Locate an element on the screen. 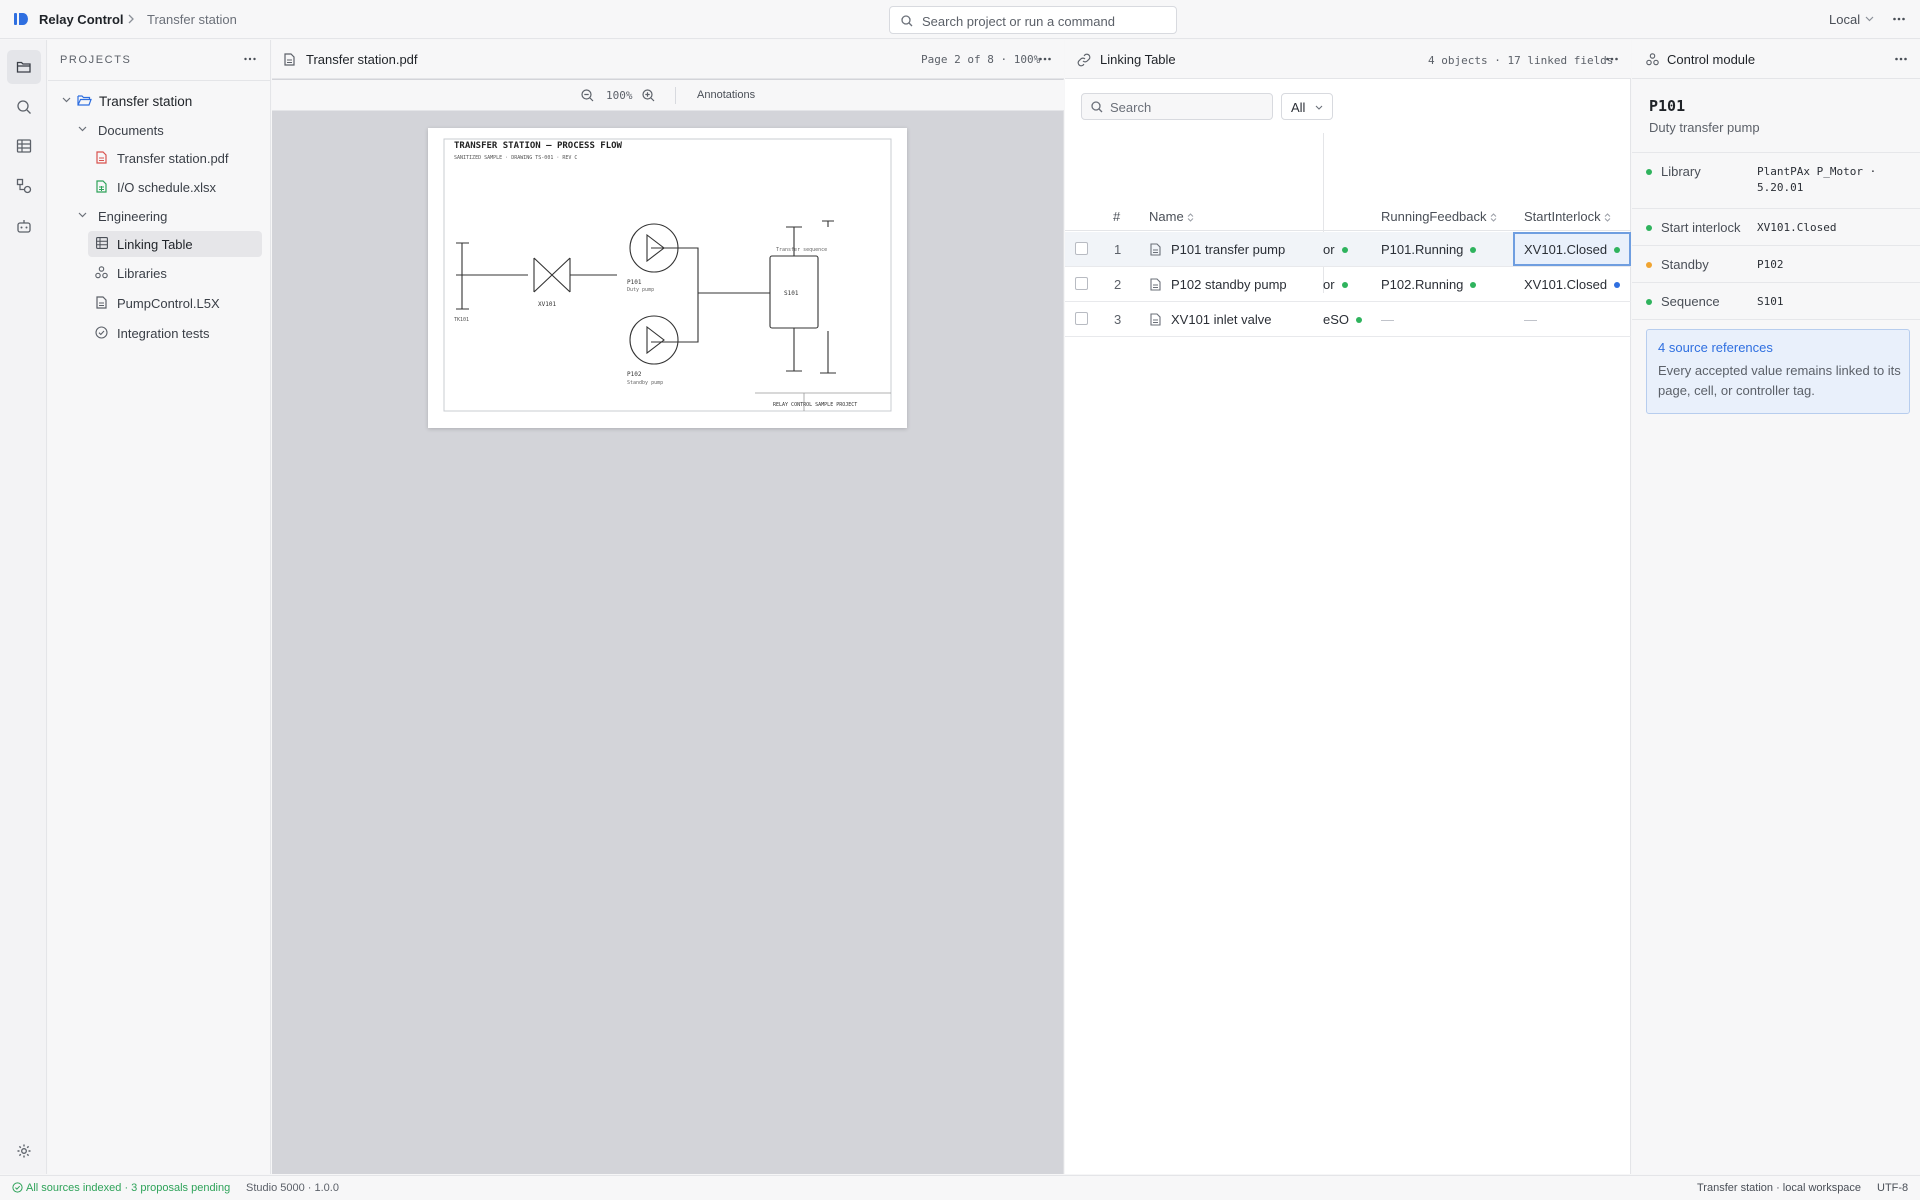 The image size is (1920, 1200). table-search-input: Search is located at coordinates (1177, 106).